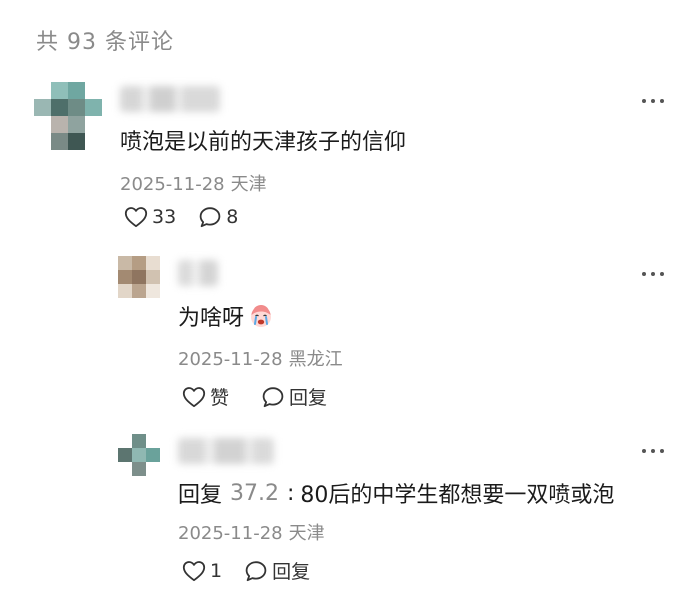 Image resolution: width=700 pixels, height=608 pixels. I want to click on comment-meta: 2025-11-28 黑龙江, so click(260, 358).